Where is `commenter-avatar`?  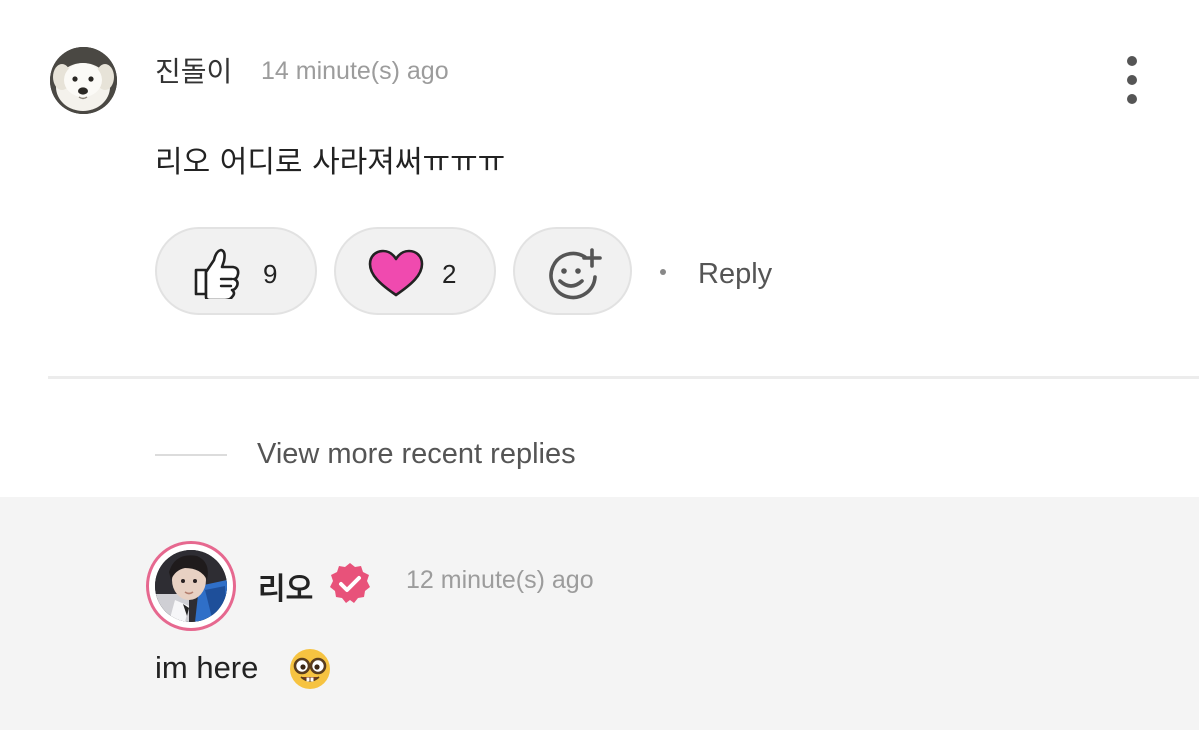 commenter-avatar is located at coordinates (83, 80).